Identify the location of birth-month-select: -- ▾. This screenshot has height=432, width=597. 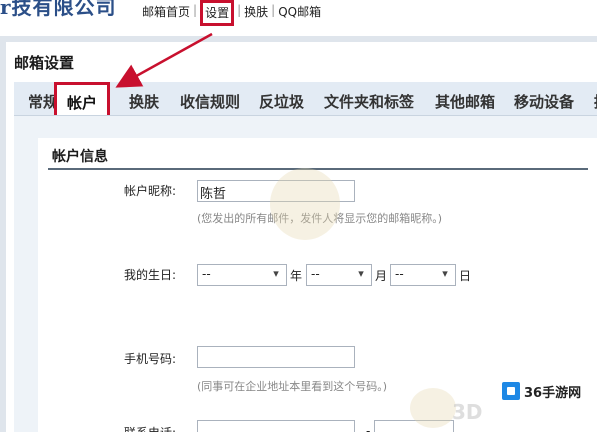
(339, 275).